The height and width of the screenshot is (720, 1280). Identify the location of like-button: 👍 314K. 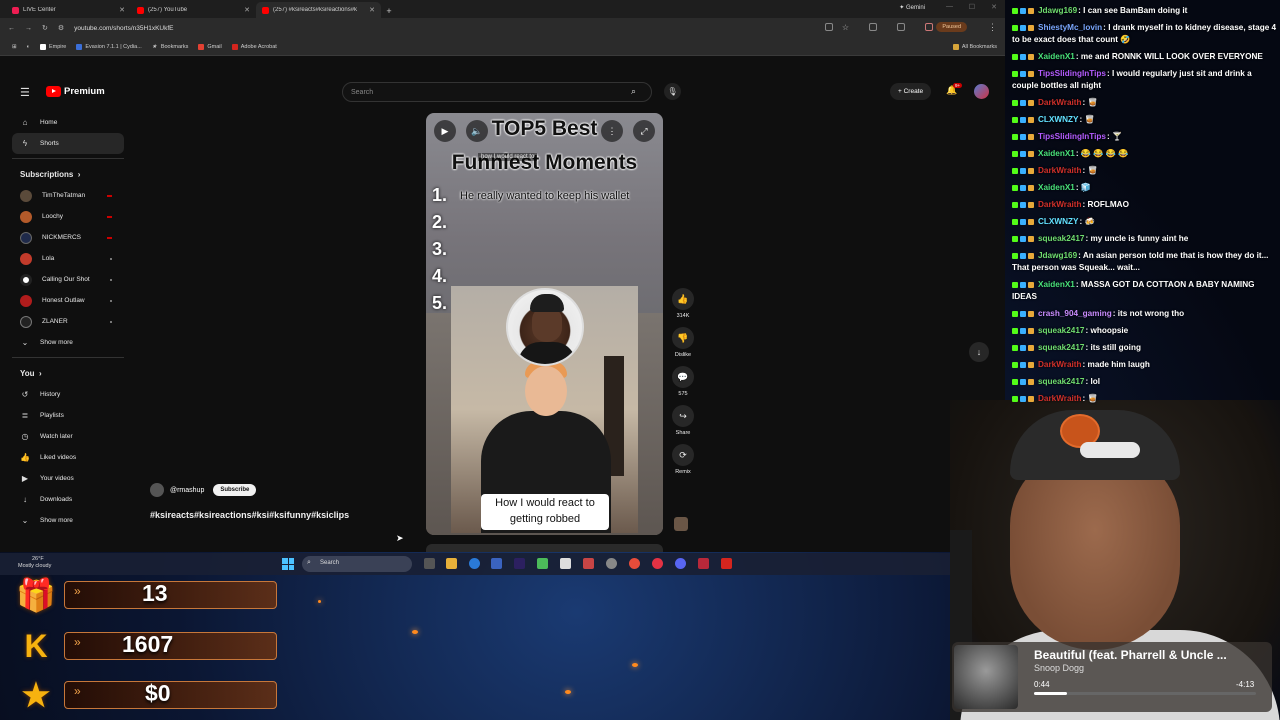
(683, 303).